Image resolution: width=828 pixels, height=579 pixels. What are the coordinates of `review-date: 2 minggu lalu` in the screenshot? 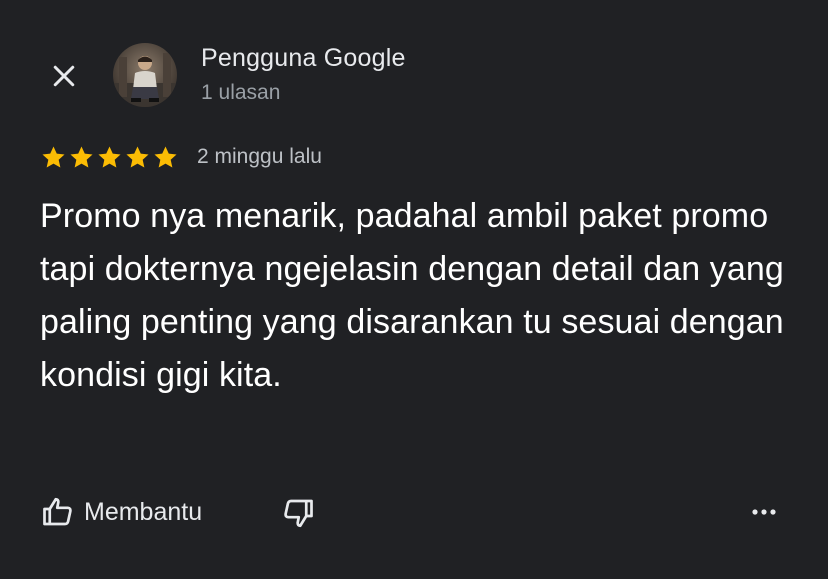 It's located at (259, 156).